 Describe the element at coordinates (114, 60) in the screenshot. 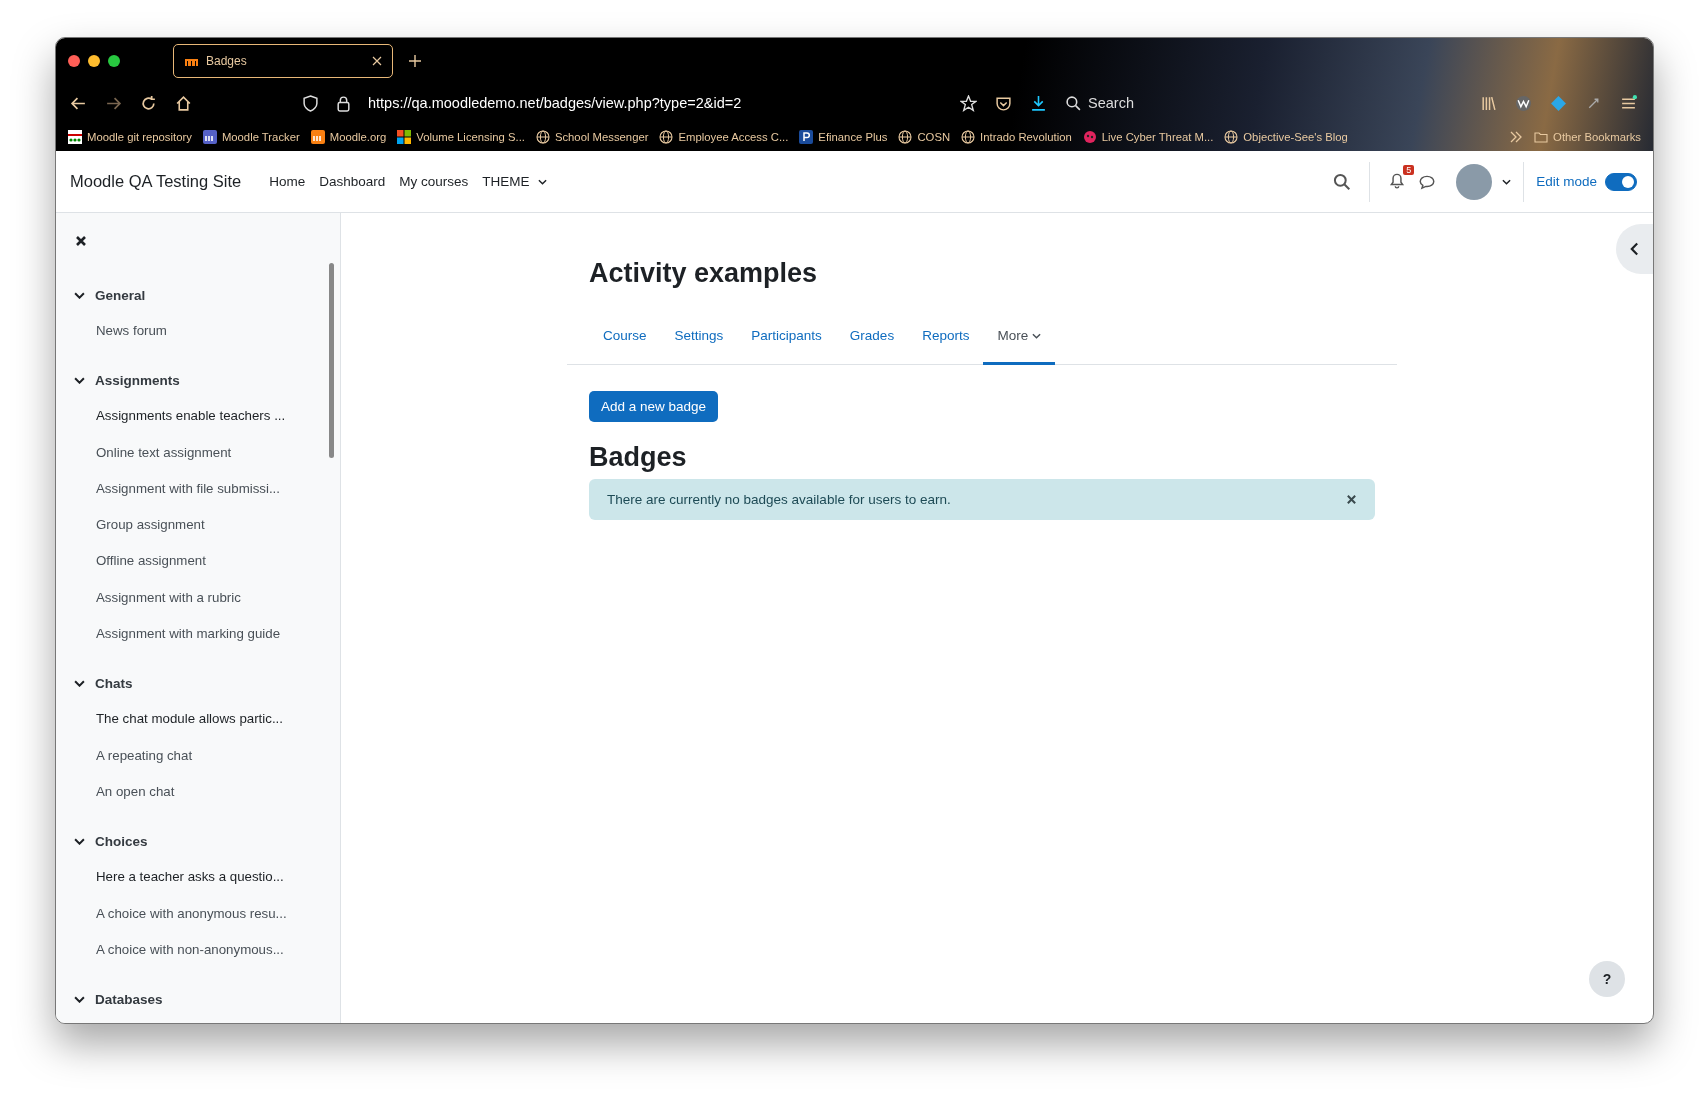

I see `zoom-window-button` at that location.